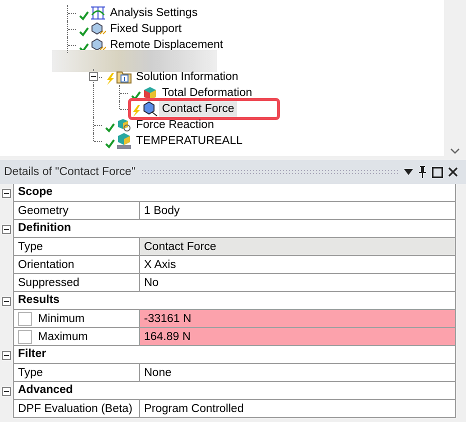 The height and width of the screenshot is (422, 466). I want to click on property-value: -33161 N, so click(297, 318).